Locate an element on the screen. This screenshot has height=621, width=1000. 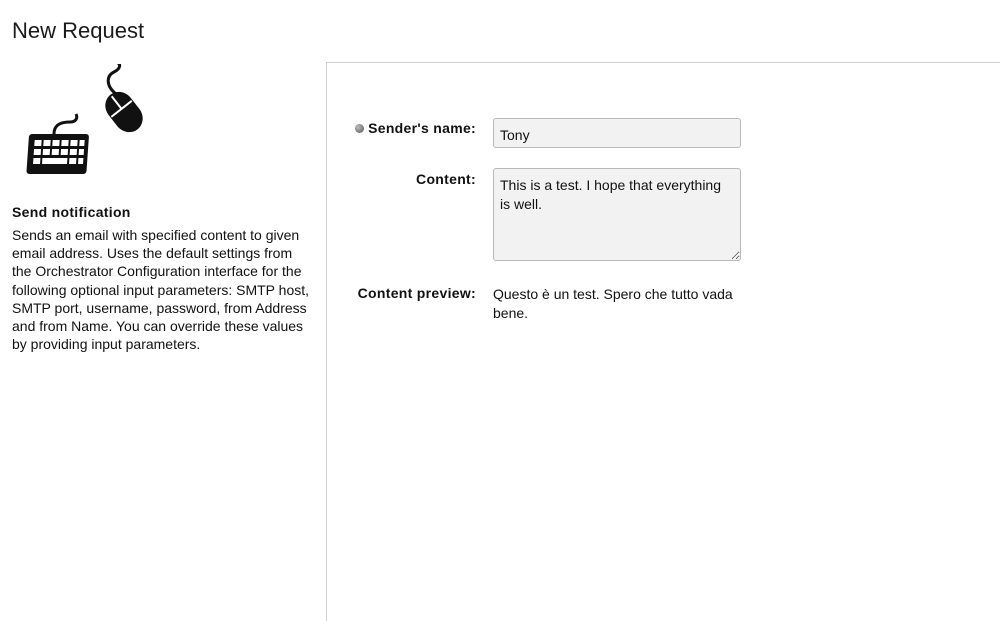
page-title: New Request is located at coordinates (78, 30).